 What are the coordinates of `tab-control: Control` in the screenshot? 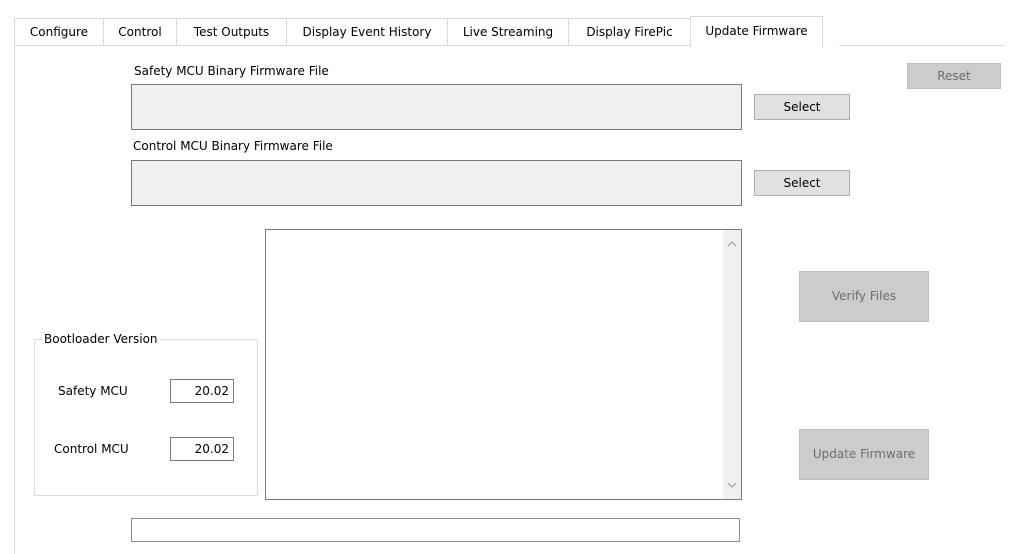 It's located at (140, 31).